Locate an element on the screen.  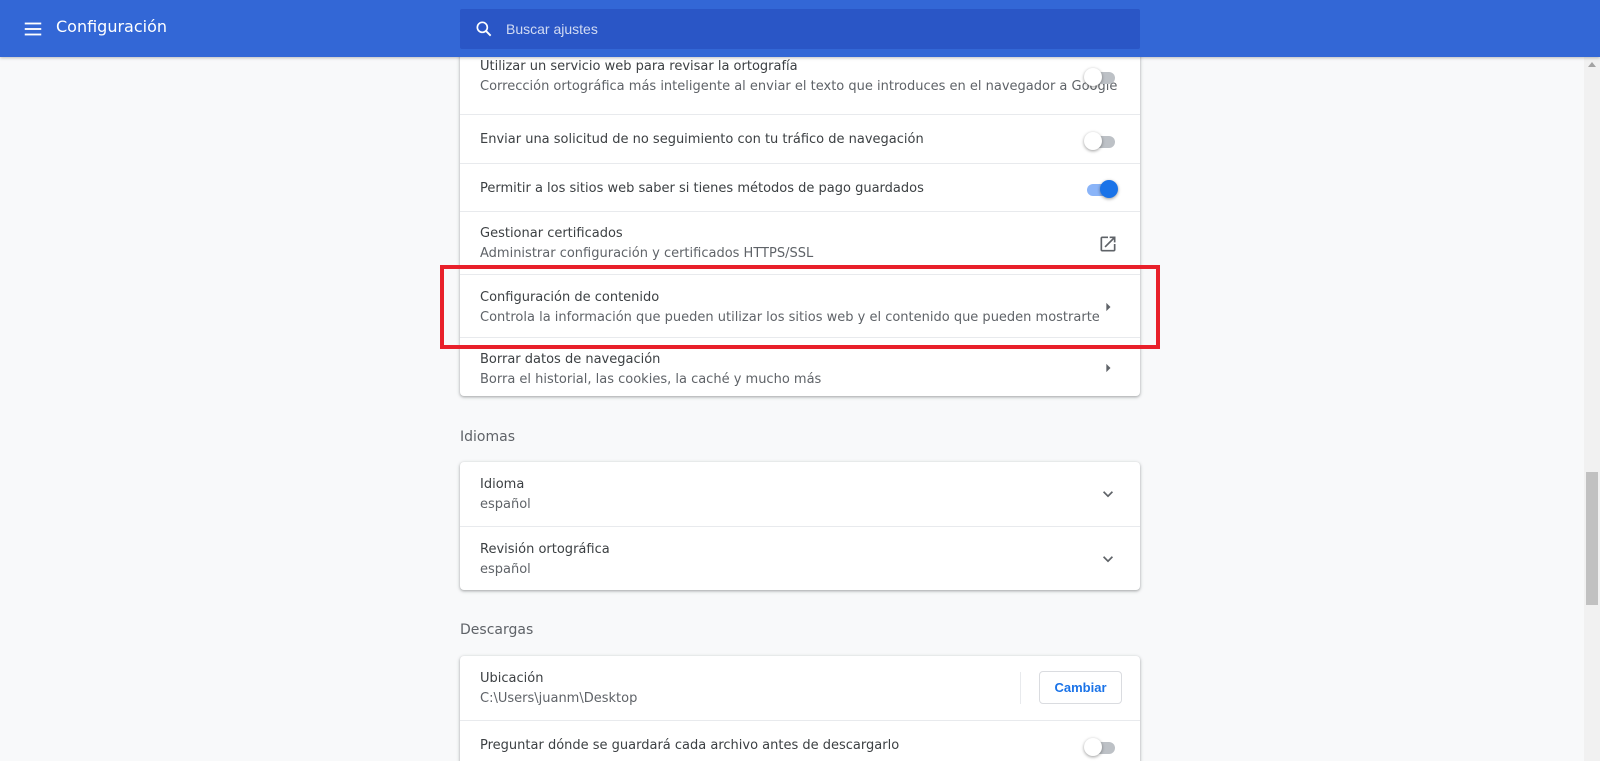
search-icon is located at coordinates (484, 29).